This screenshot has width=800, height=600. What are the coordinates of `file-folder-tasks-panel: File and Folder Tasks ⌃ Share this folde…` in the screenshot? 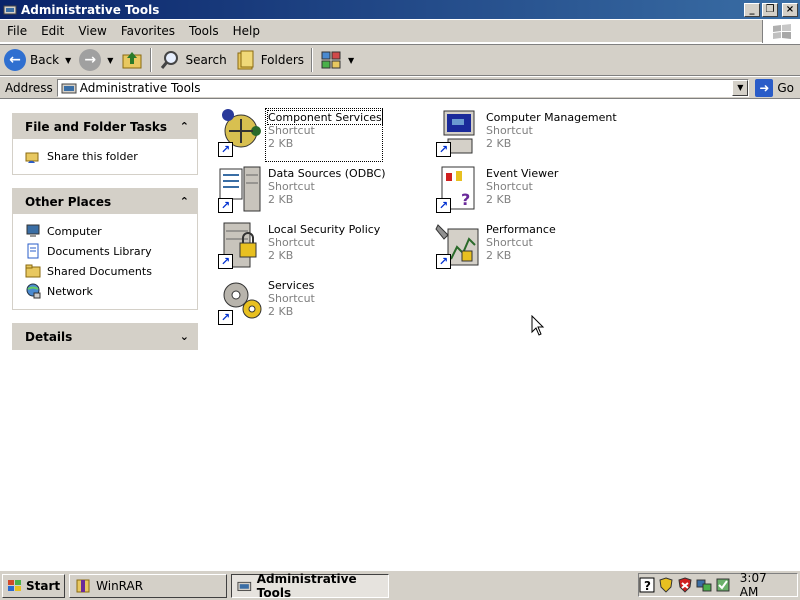 It's located at (105, 144).